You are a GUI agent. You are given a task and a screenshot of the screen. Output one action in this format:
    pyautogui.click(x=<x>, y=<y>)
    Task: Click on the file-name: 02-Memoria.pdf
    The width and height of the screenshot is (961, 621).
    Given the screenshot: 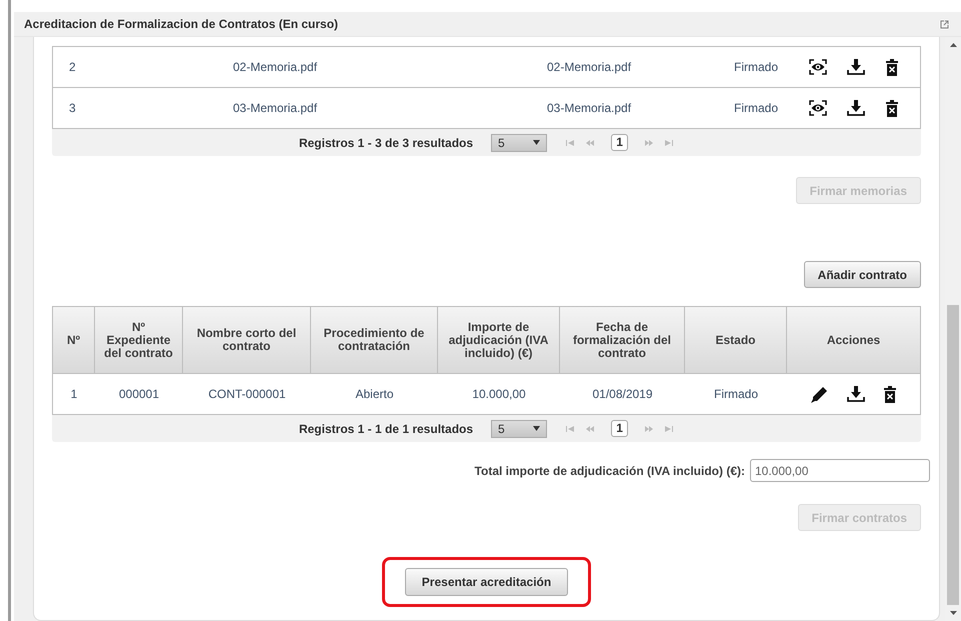 What is the action you would take?
    pyautogui.click(x=589, y=67)
    